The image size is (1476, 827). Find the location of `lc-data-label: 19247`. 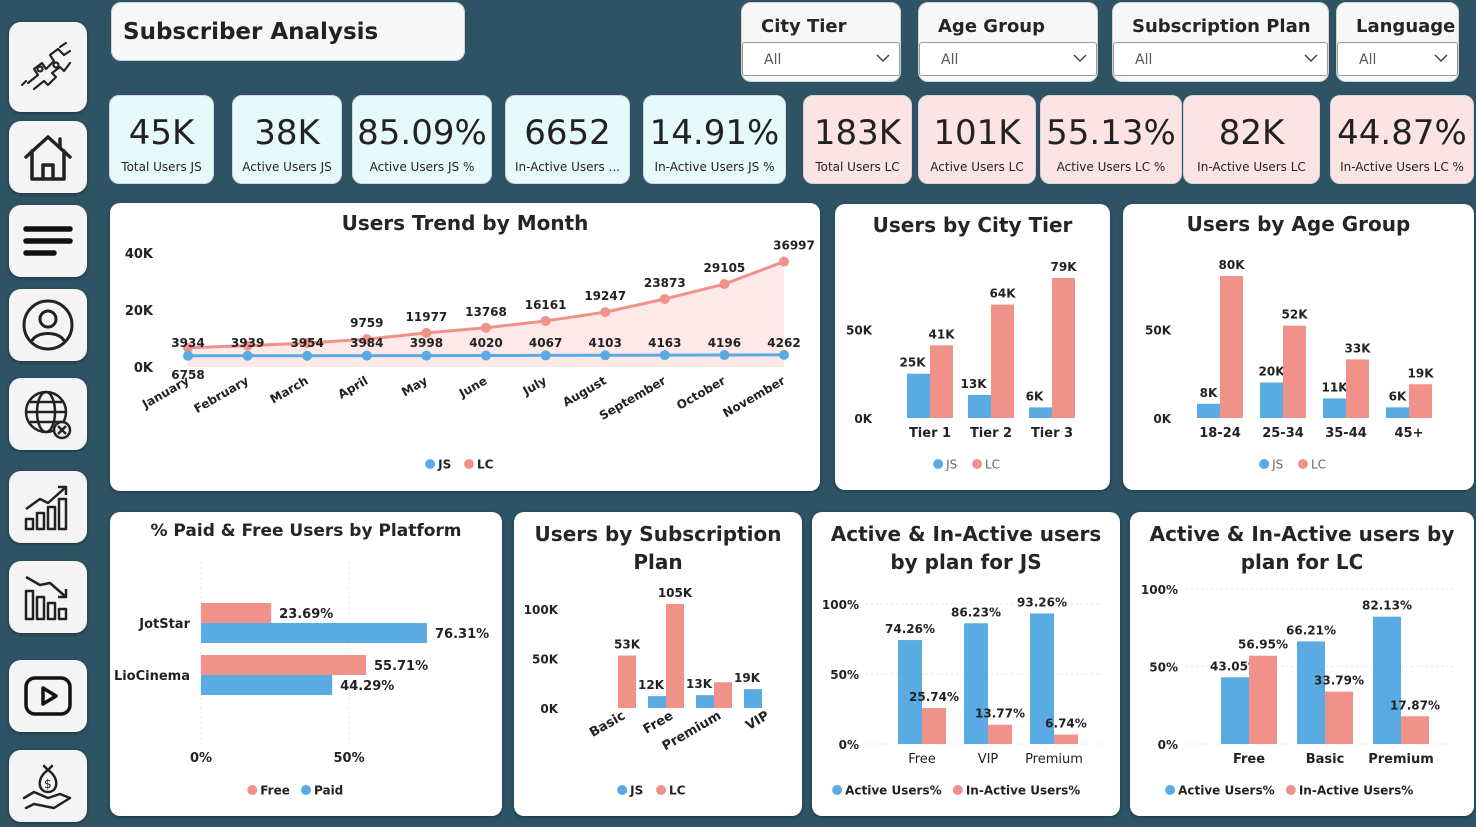

lc-data-label: 19247 is located at coordinates (605, 296).